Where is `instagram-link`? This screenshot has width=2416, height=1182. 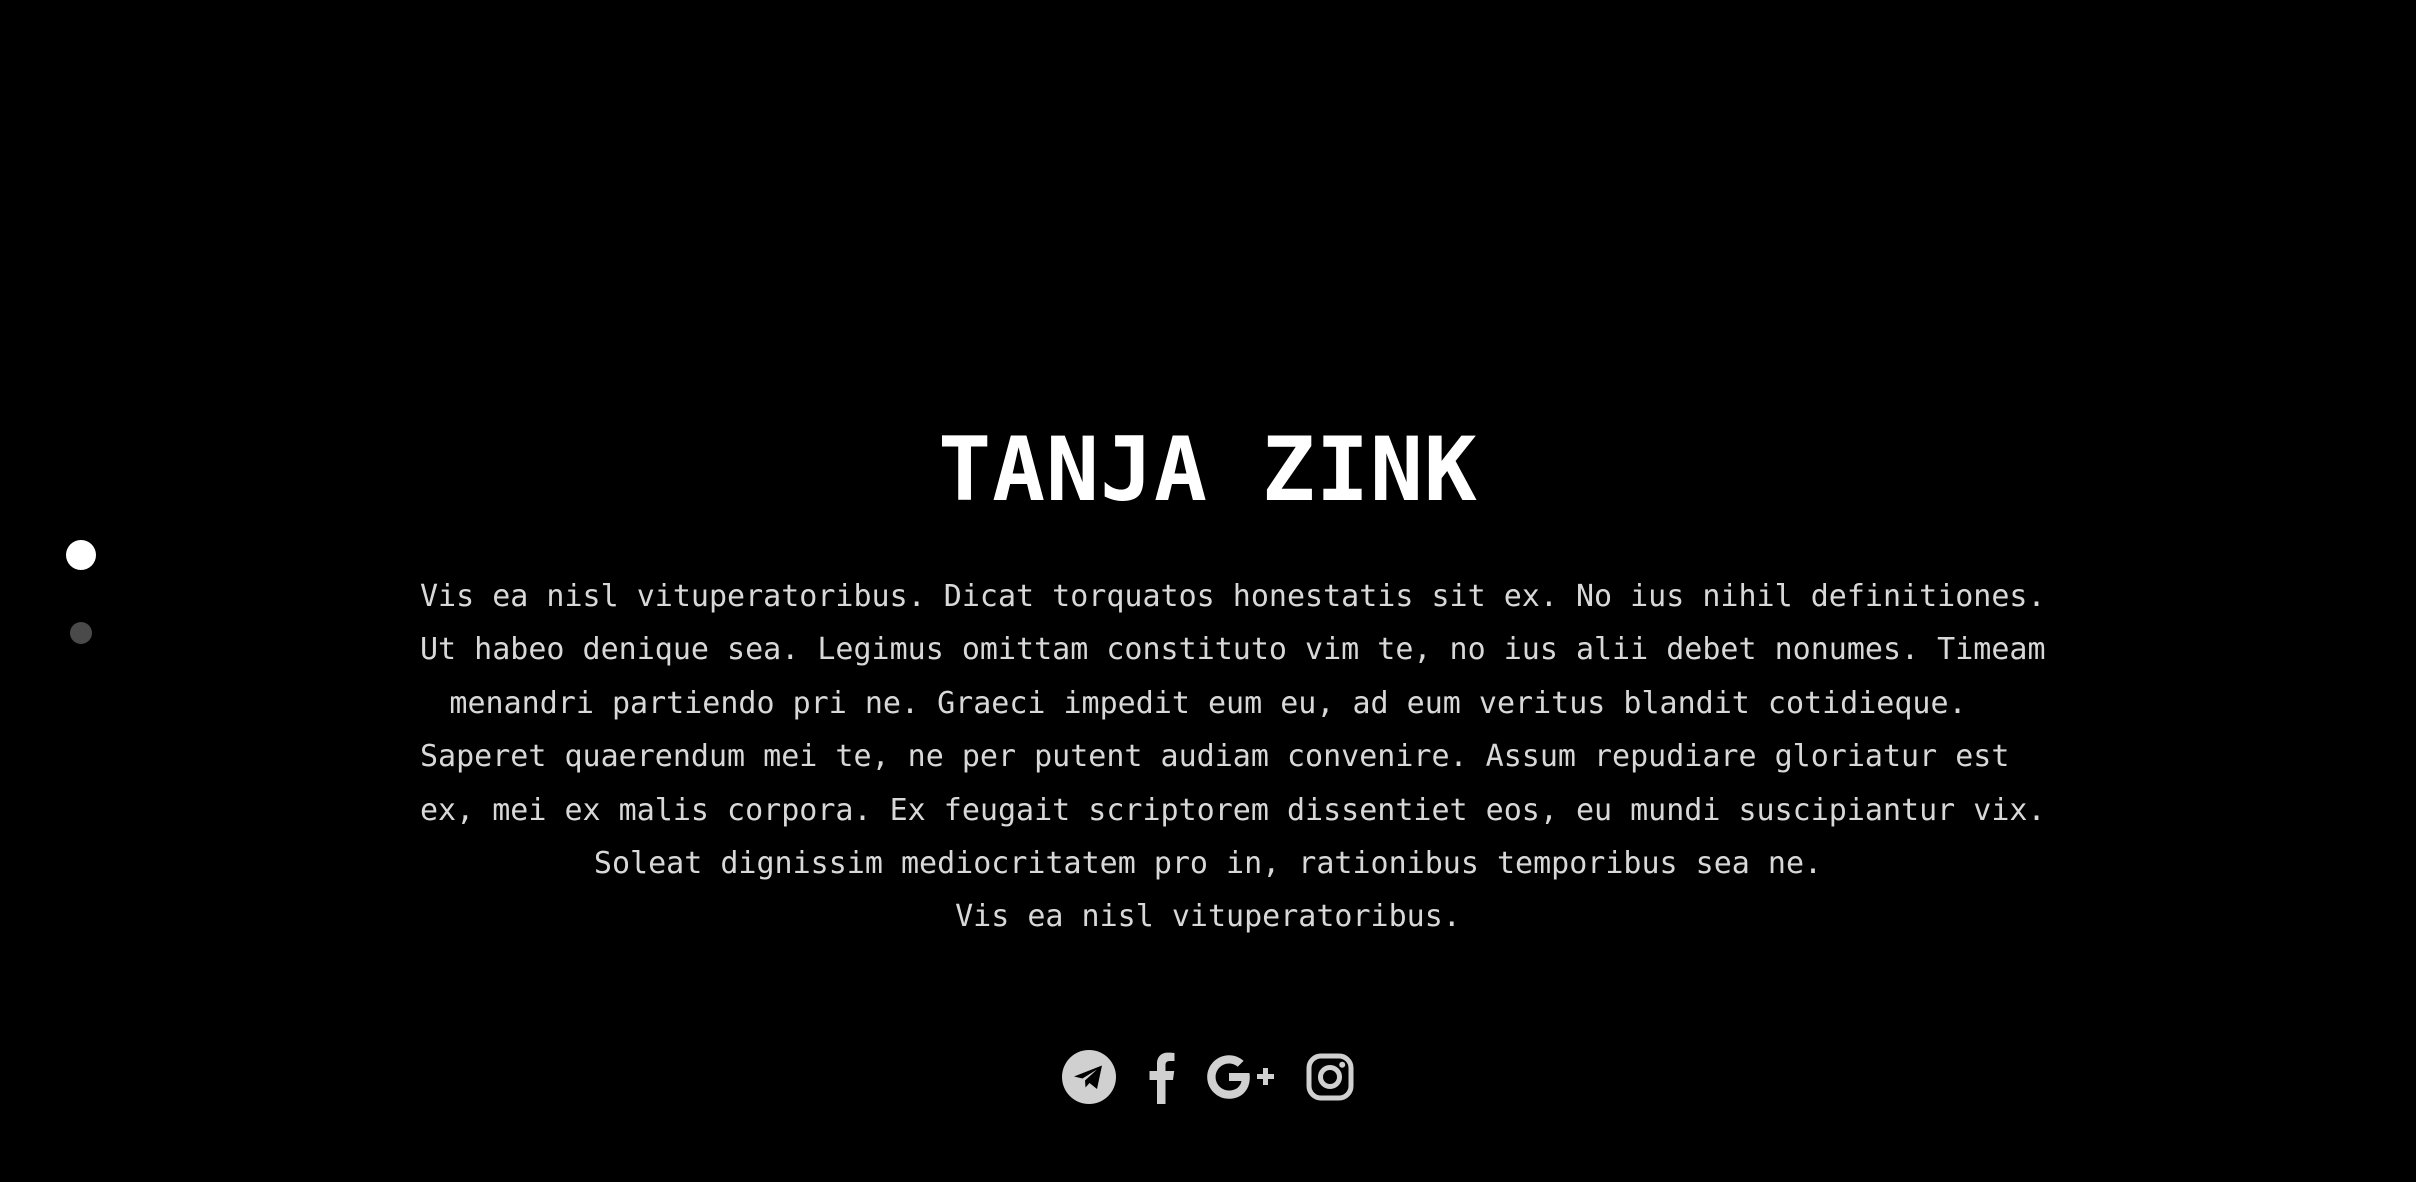 instagram-link is located at coordinates (1330, 1077).